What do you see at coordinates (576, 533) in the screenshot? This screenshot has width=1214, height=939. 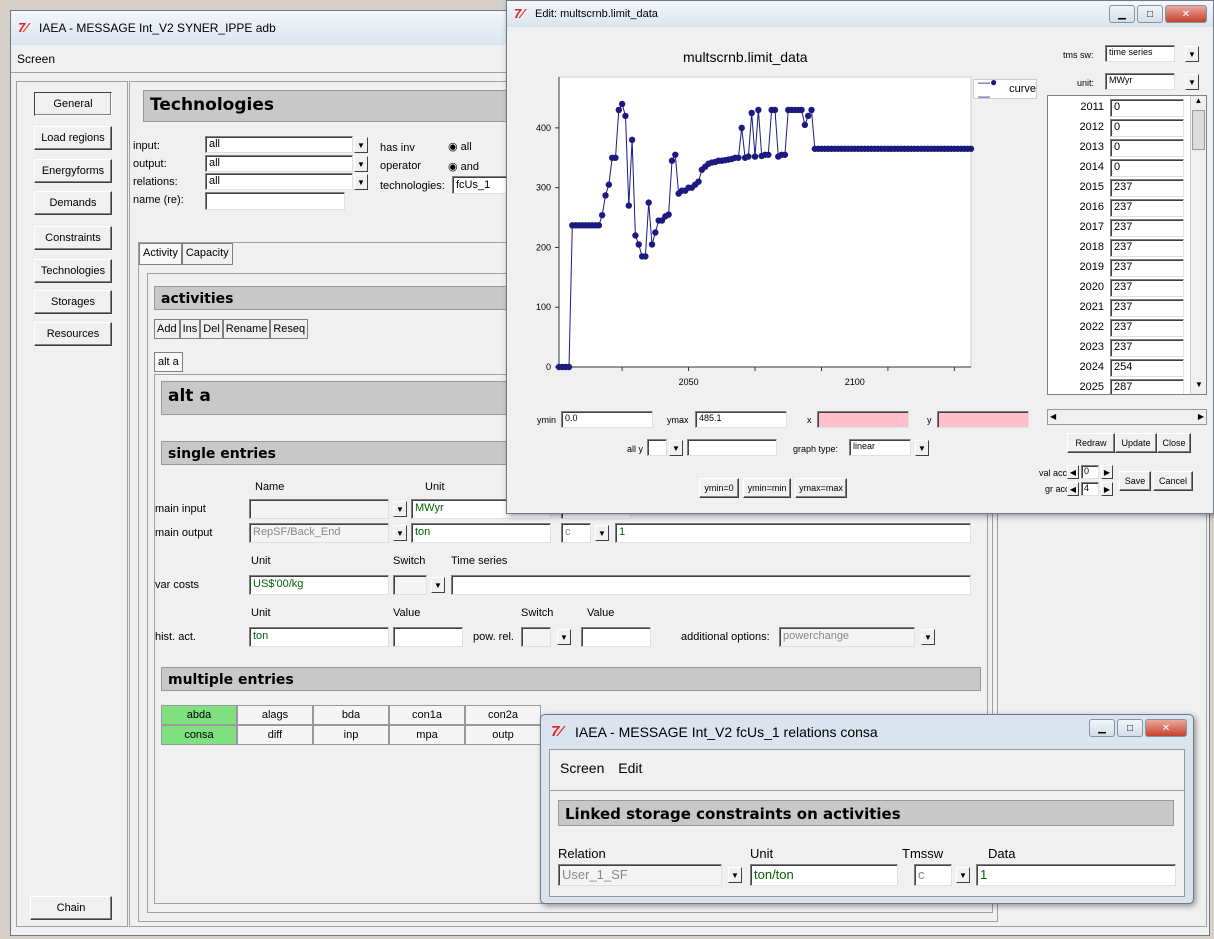 I see `main-output-switch-select: c` at bounding box center [576, 533].